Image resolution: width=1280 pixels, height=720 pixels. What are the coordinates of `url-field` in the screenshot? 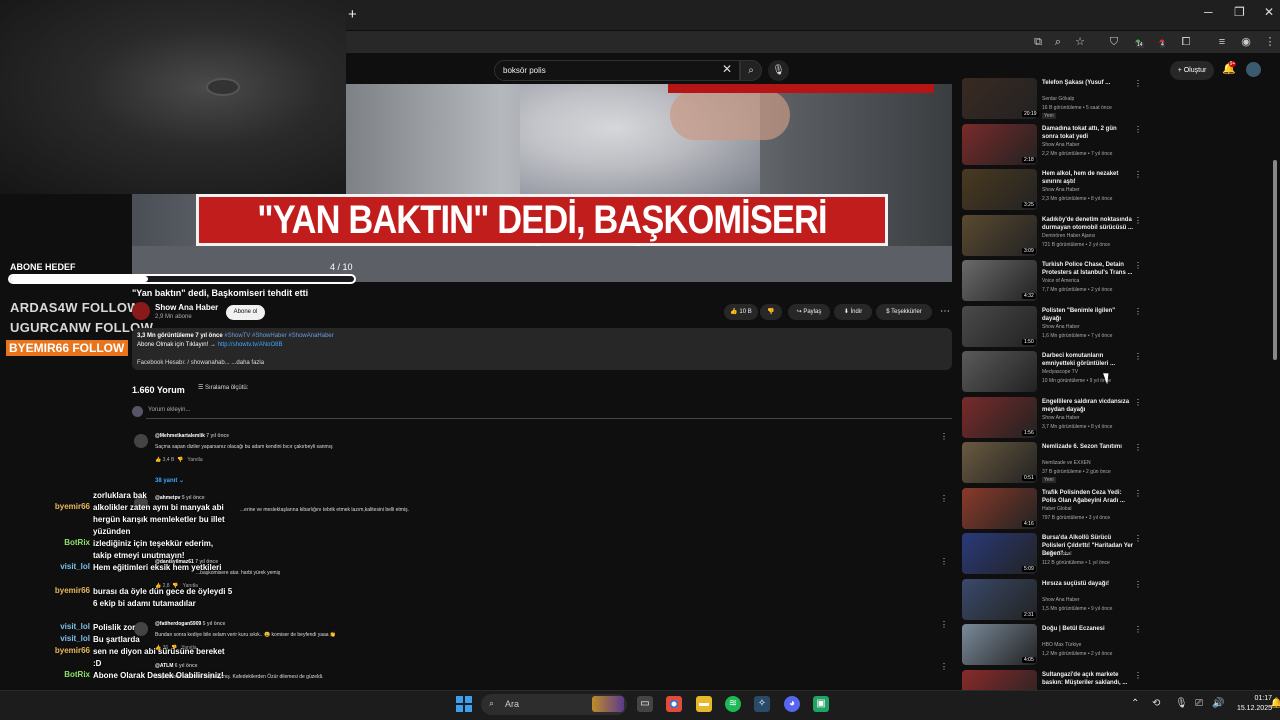 It's located at (686, 42).